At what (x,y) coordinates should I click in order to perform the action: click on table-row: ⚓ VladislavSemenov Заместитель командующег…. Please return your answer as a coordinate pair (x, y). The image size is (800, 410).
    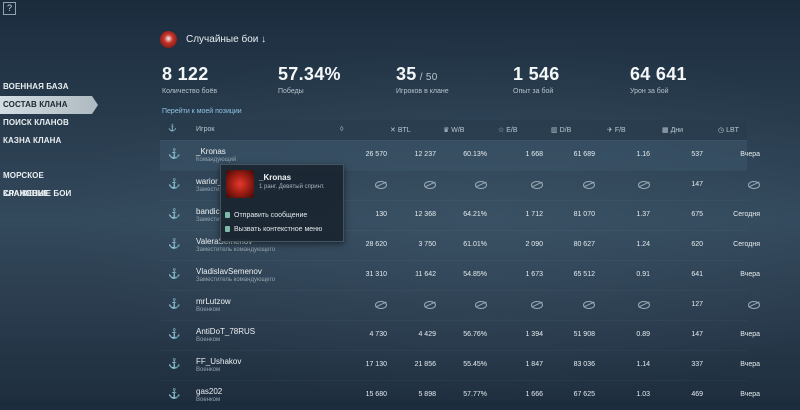
    Looking at the image, I should click on (460, 275).